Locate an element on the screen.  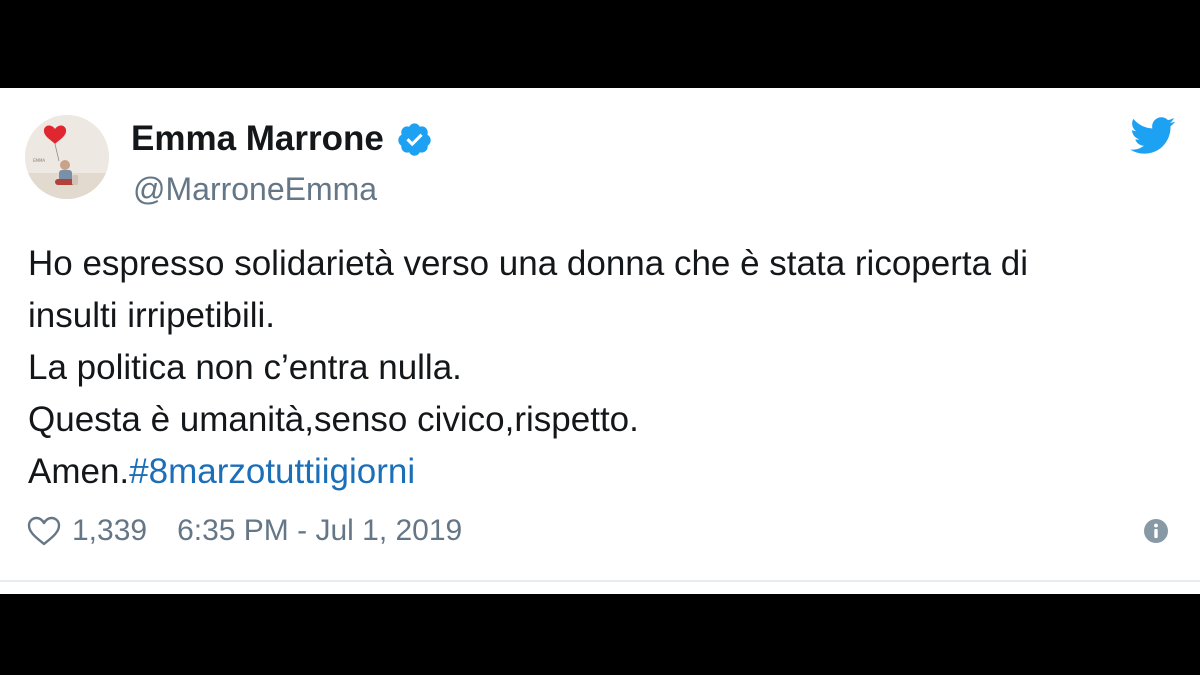
tweet-text-line-last: Amen.#8marzotuttiigiorni is located at coordinates (598, 472).